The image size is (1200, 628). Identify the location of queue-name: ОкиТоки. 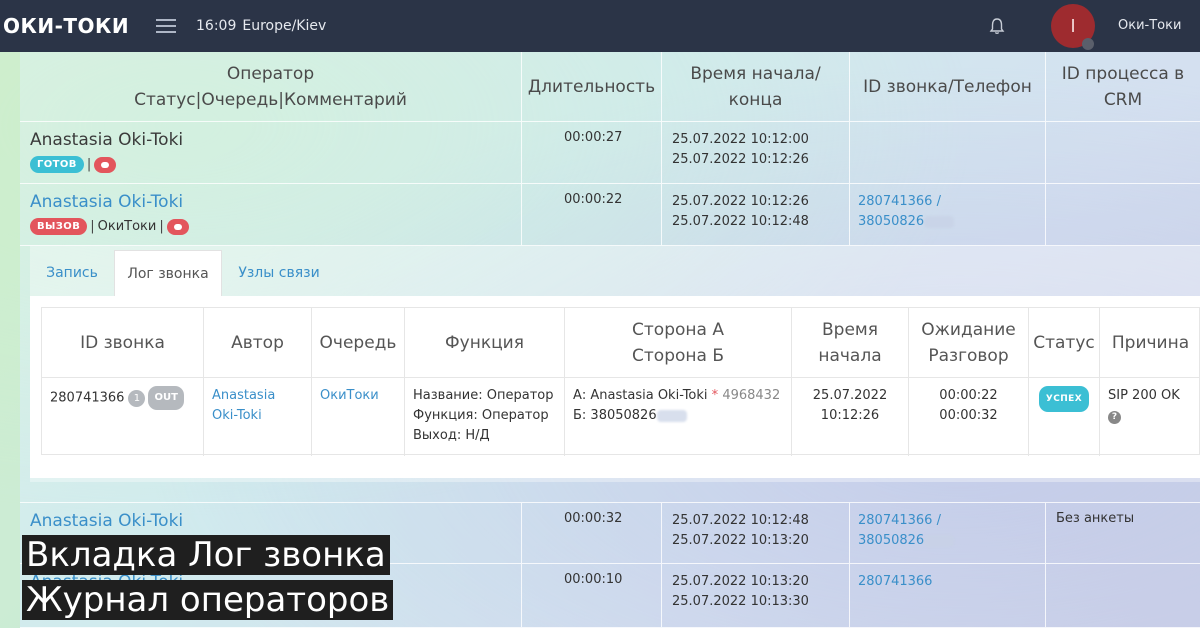
(127, 226).